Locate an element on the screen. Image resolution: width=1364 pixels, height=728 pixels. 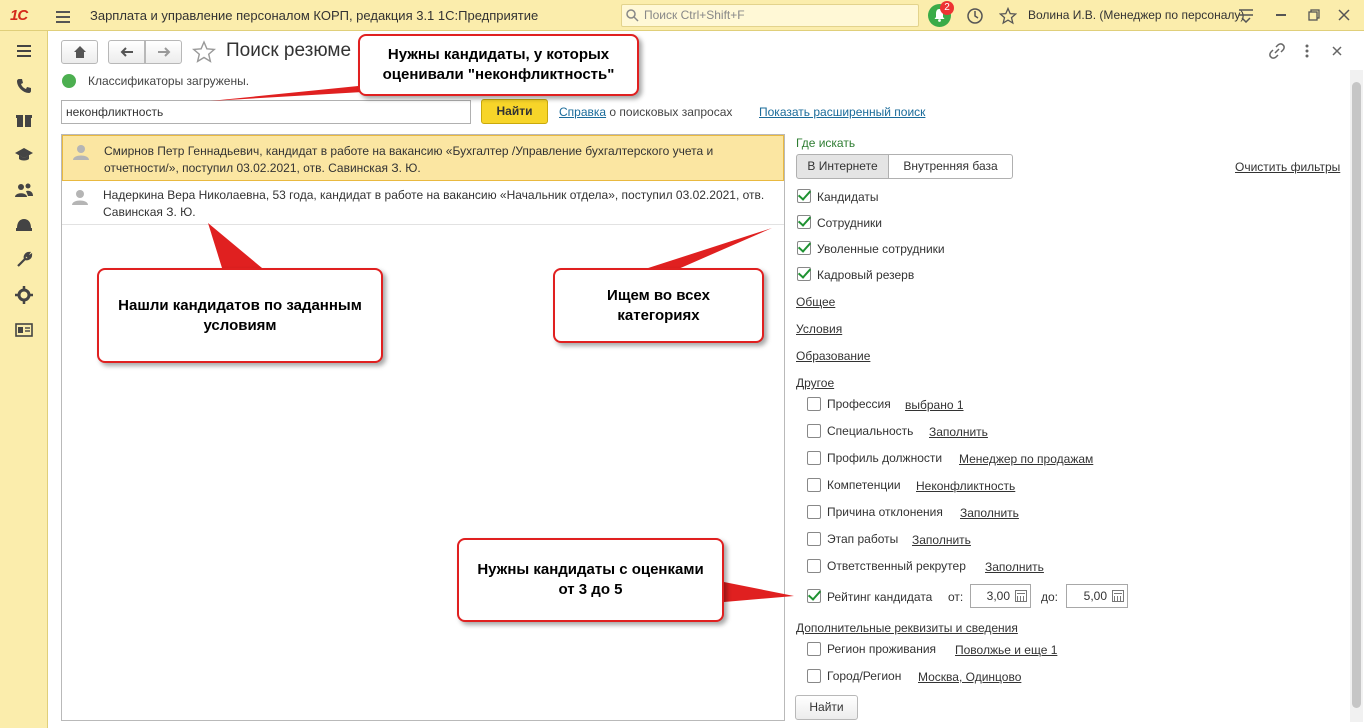
help-link: Справка is located at coordinates (582, 112).